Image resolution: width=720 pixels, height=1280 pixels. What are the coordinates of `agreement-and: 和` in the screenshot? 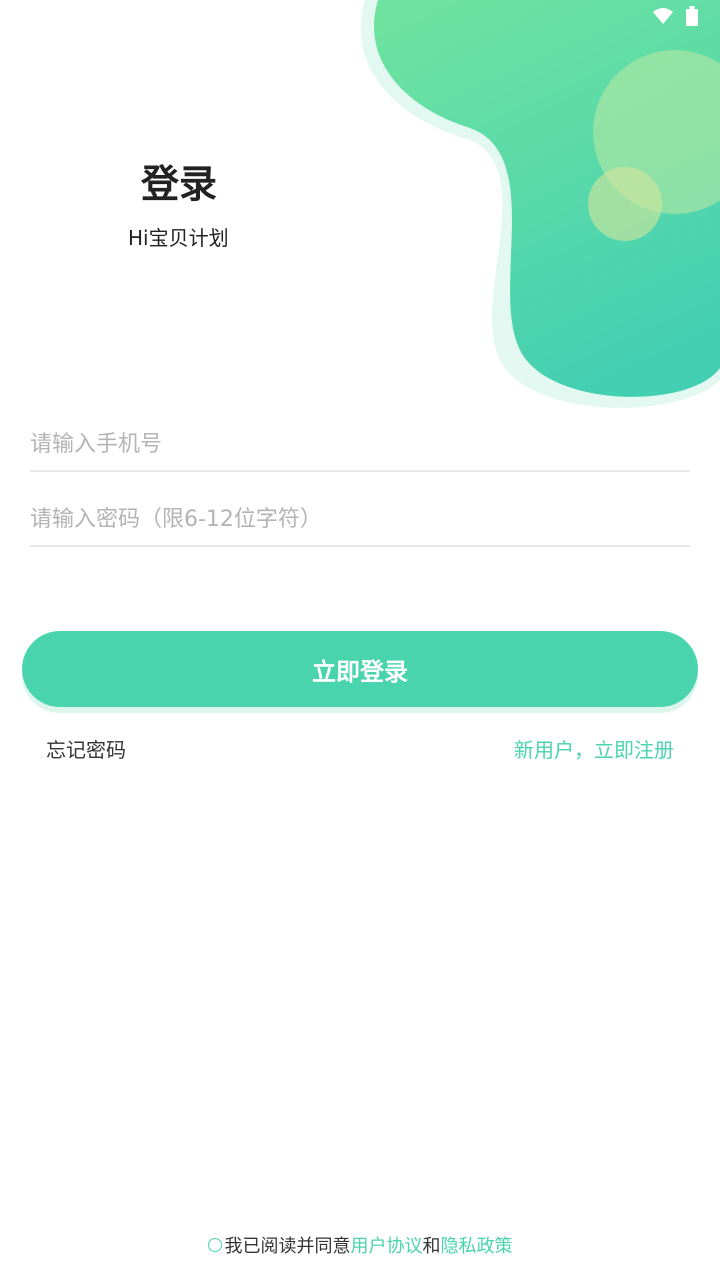 It's located at (431, 1246).